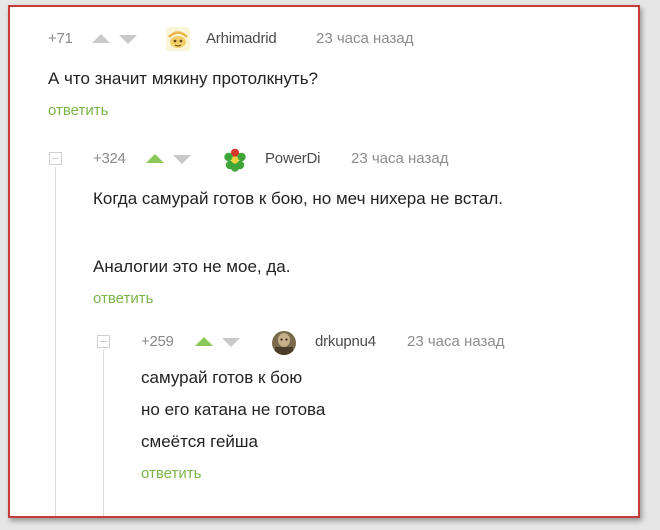 This screenshot has height=530, width=660. What do you see at coordinates (109, 158) in the screenshot?
I see `rating-count: +324` at bounding box center [109, 158].